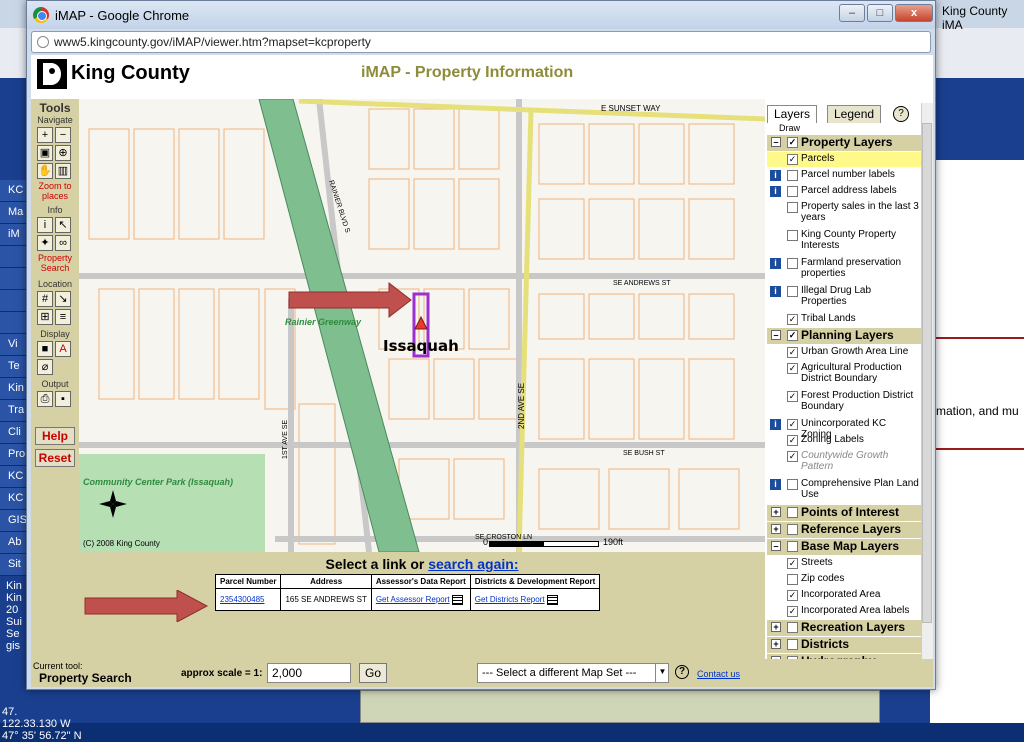 This screenshot has width=1024, height=742. What do you see at coordinates (13, 235) in the screenshot?
I see `background-nav-item: iM` at bounding box center [13, 235].